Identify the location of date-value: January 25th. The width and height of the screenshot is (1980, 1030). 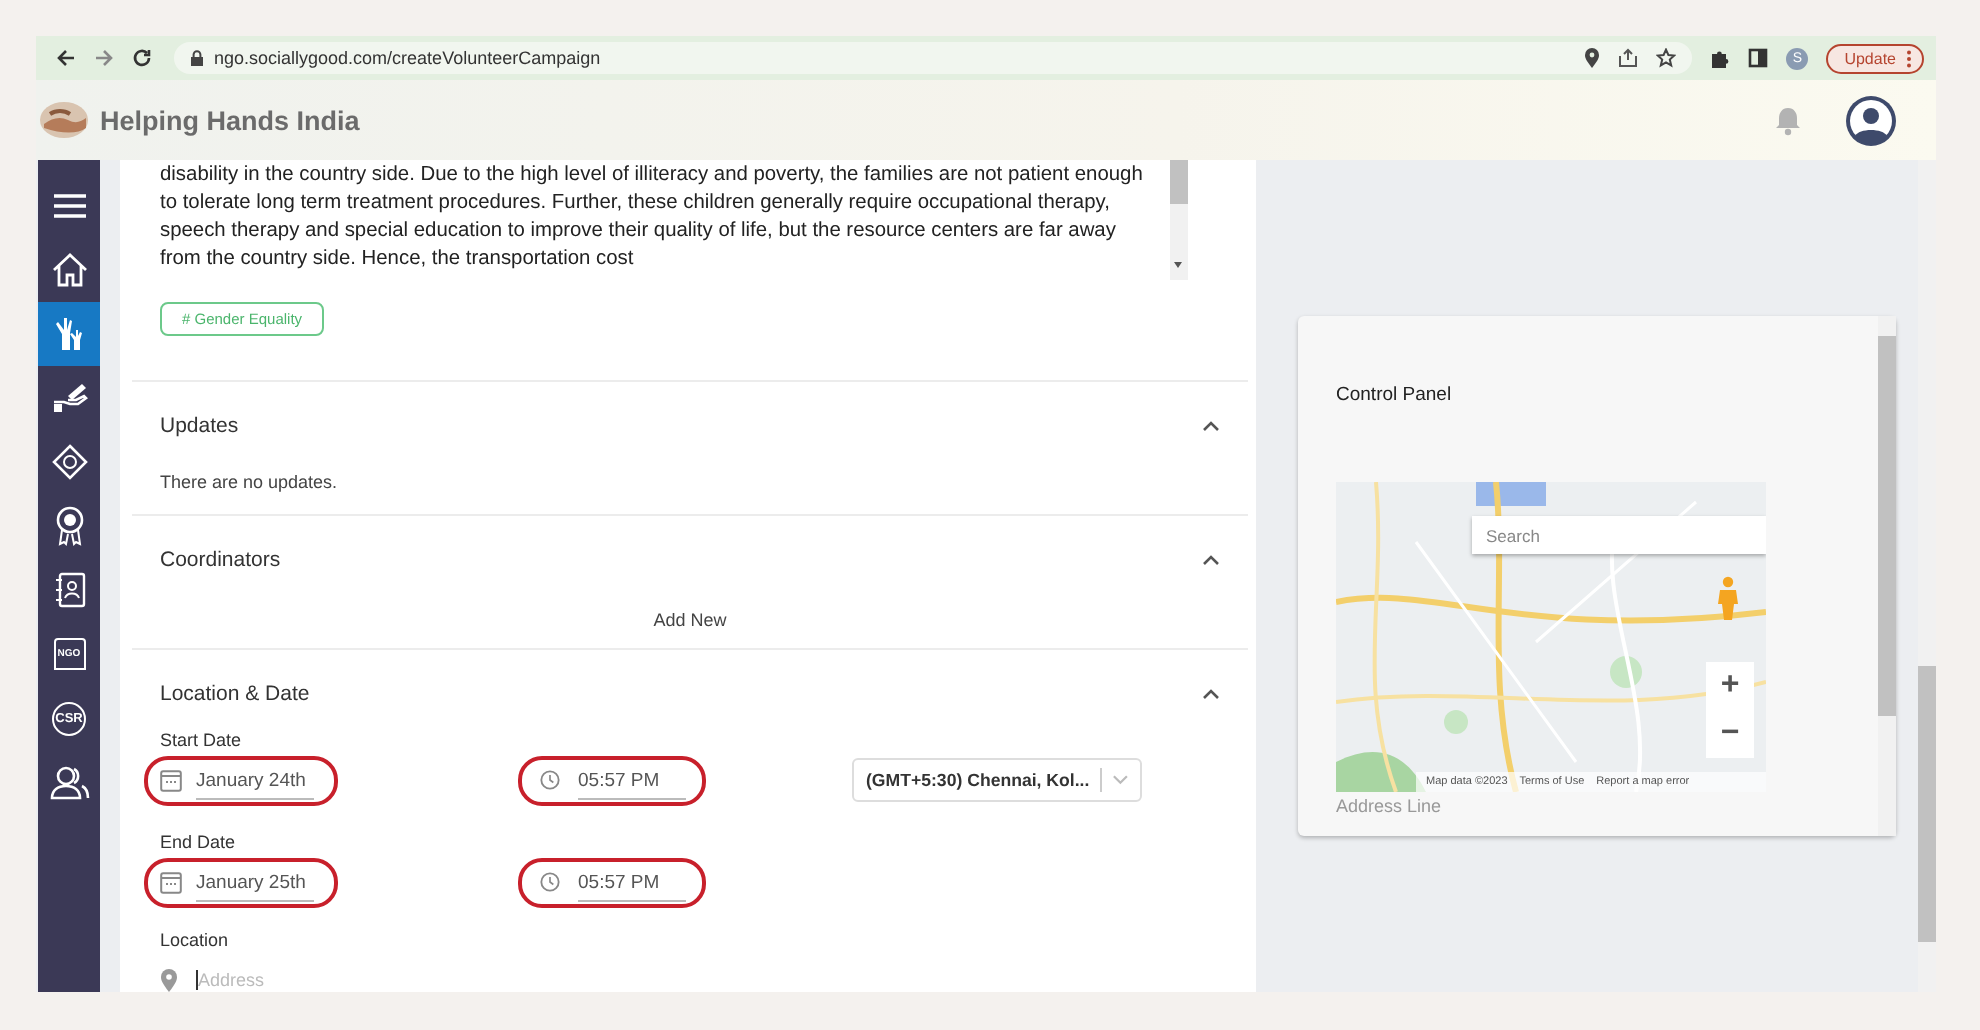
(255, 886).